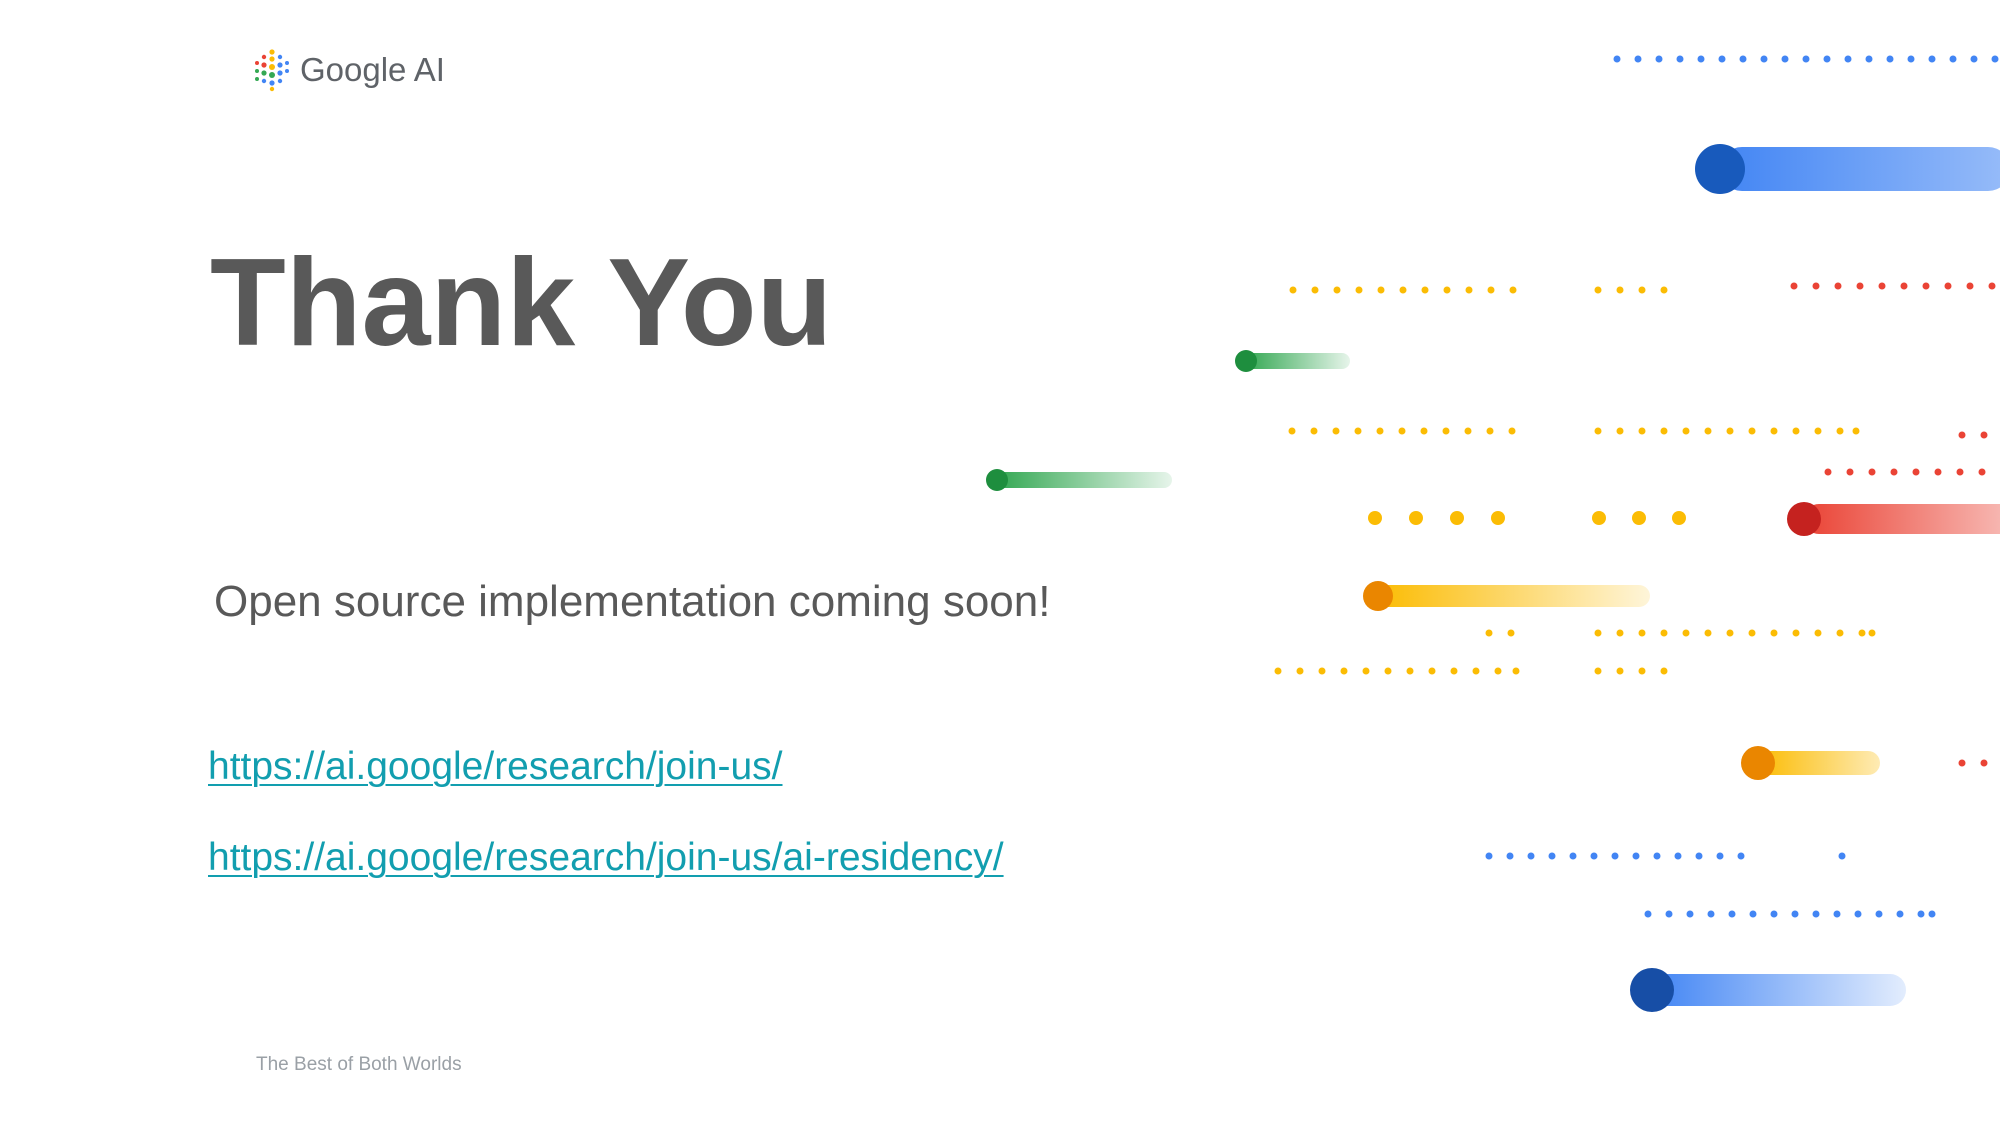 This screenshot has width=2000, height=1125. What do you see at coordinates (1292, 361) in the screenshot?
I see `streak-green-small` at bounding box center [1292, 361].